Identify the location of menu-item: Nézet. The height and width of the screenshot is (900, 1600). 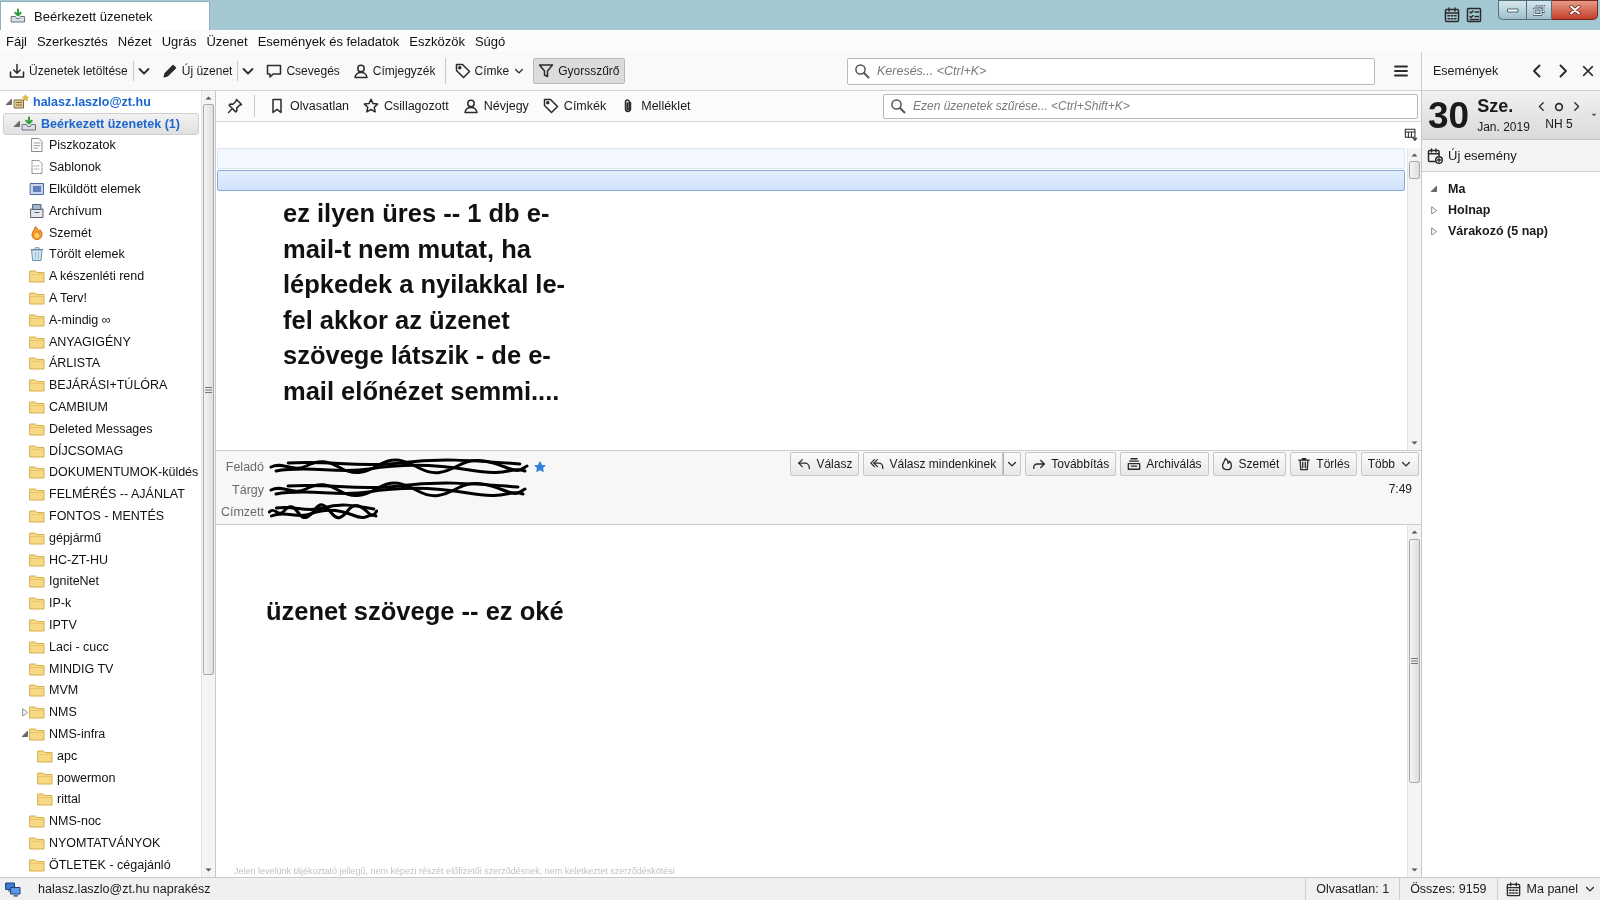
(134, 41).